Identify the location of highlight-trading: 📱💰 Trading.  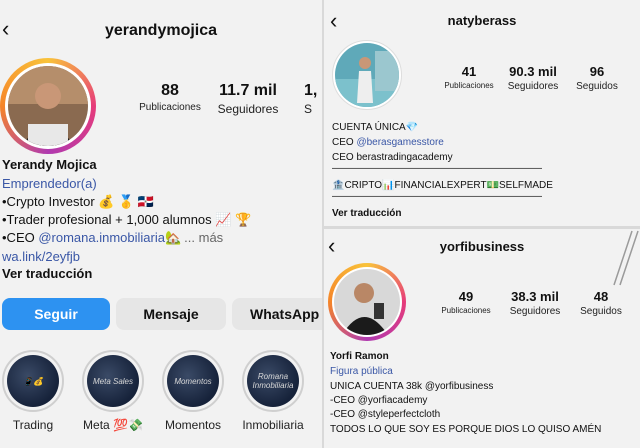
(33, 391).